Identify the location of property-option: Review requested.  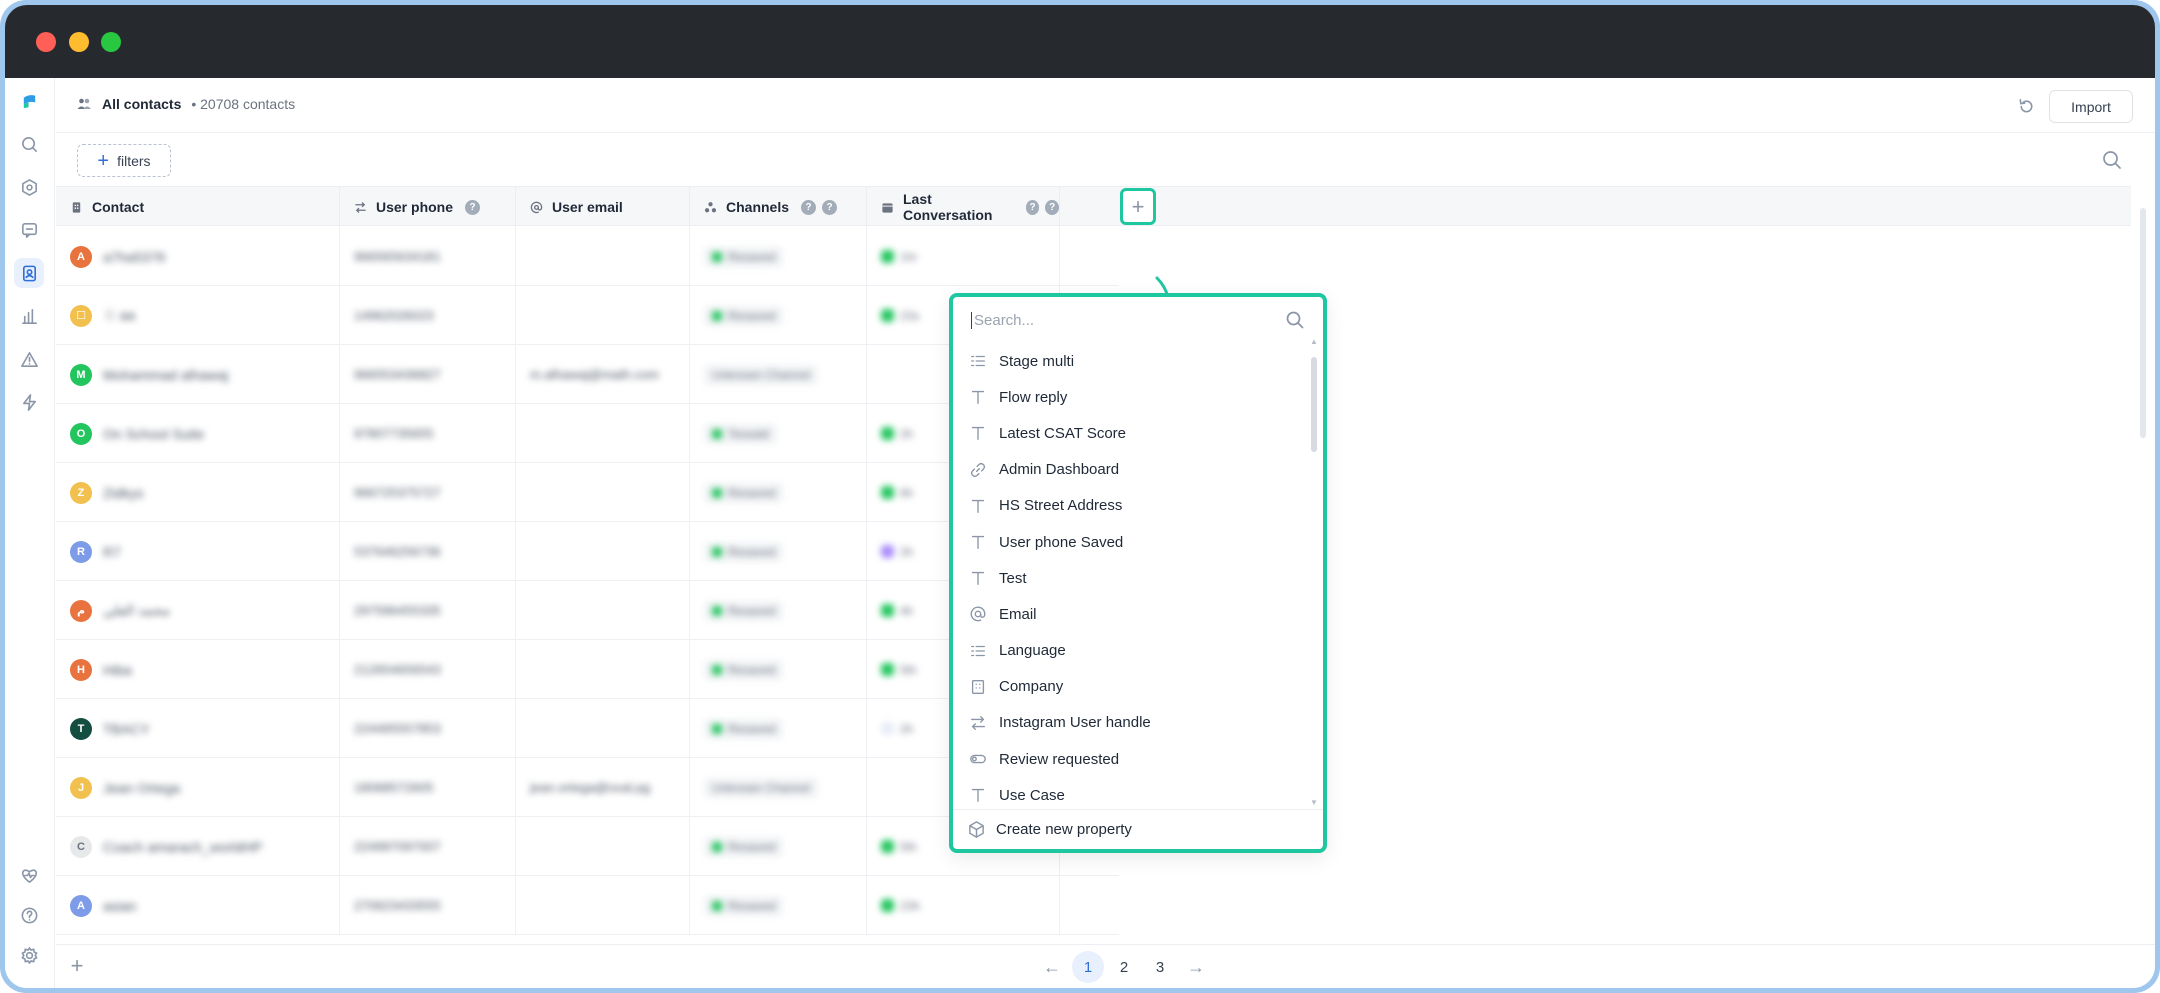
(1128, 759).